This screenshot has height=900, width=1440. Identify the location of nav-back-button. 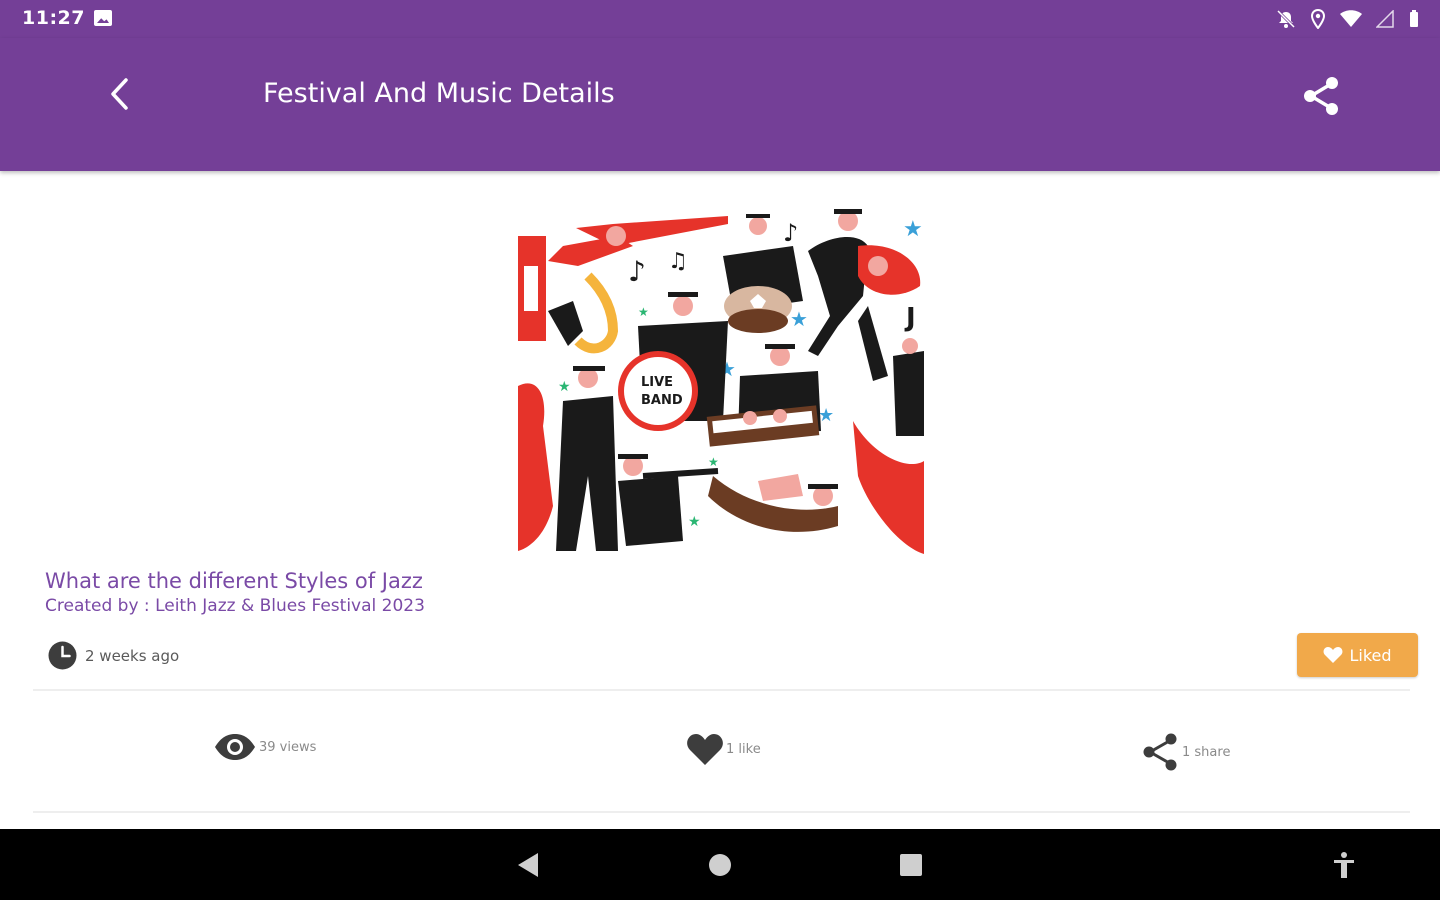
(528, 865).